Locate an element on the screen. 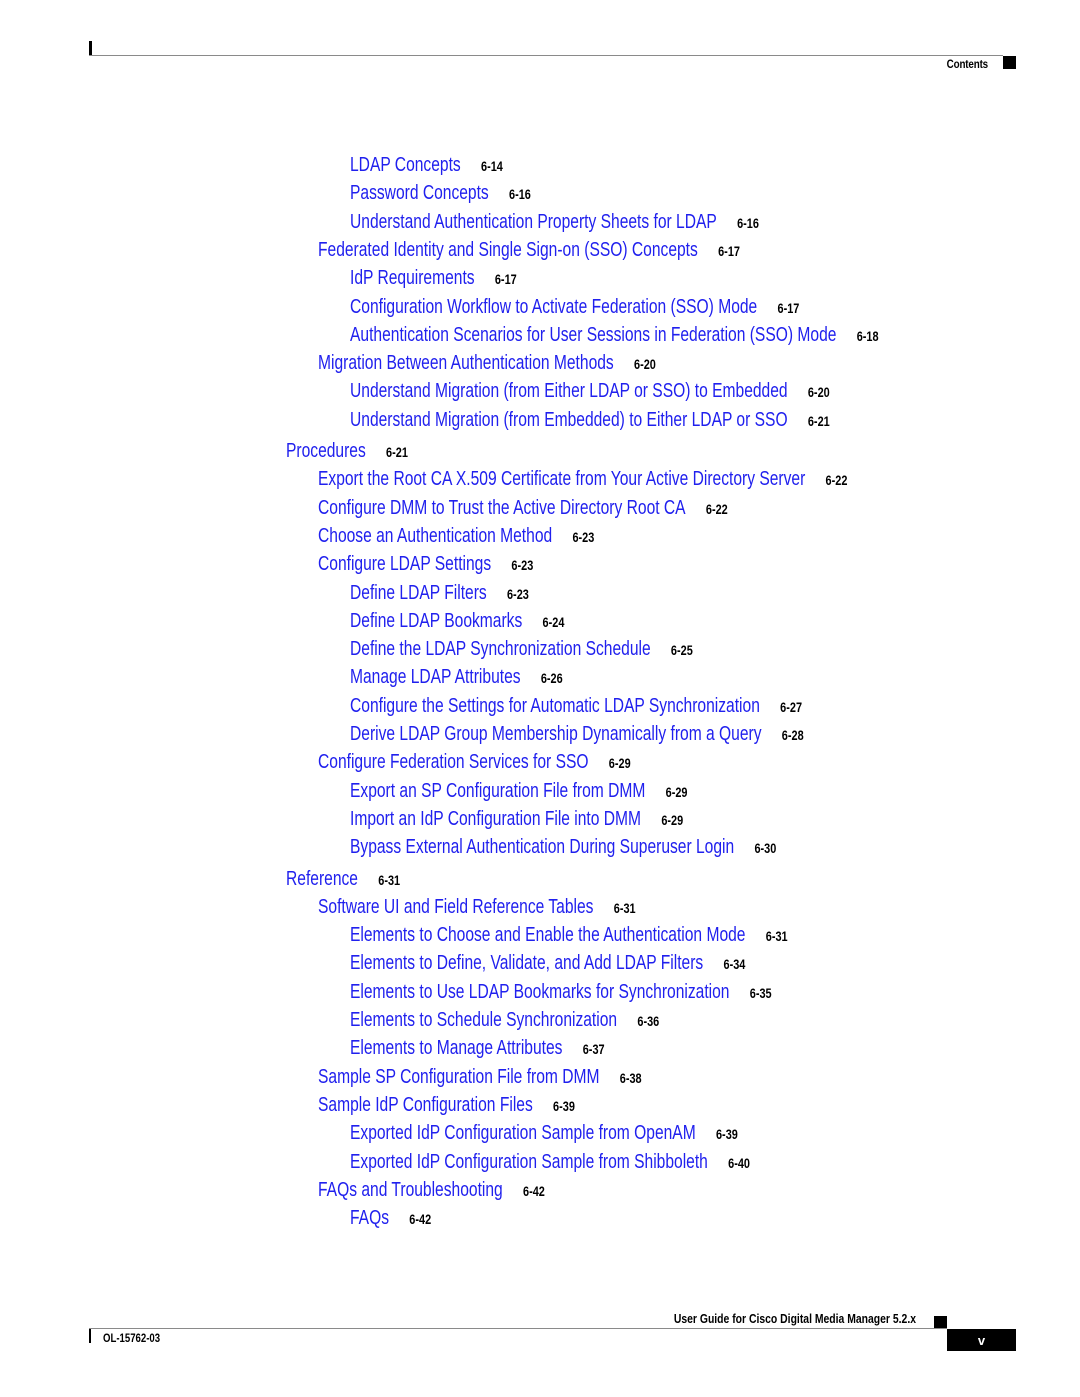  toc-link: Software UI and Field Reference Tables is located at coordinates (455, 907).